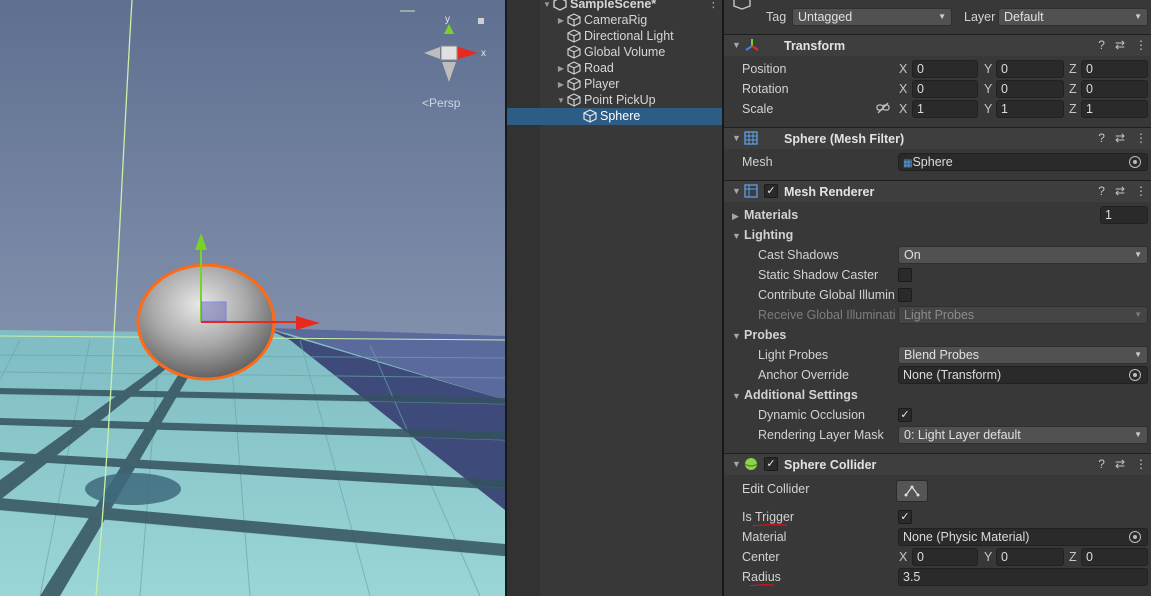  What do you see at coordinates (1114, 89) in the screenshot?
I see `rotation-z-field: 0` at bounding box center [1114, 89].